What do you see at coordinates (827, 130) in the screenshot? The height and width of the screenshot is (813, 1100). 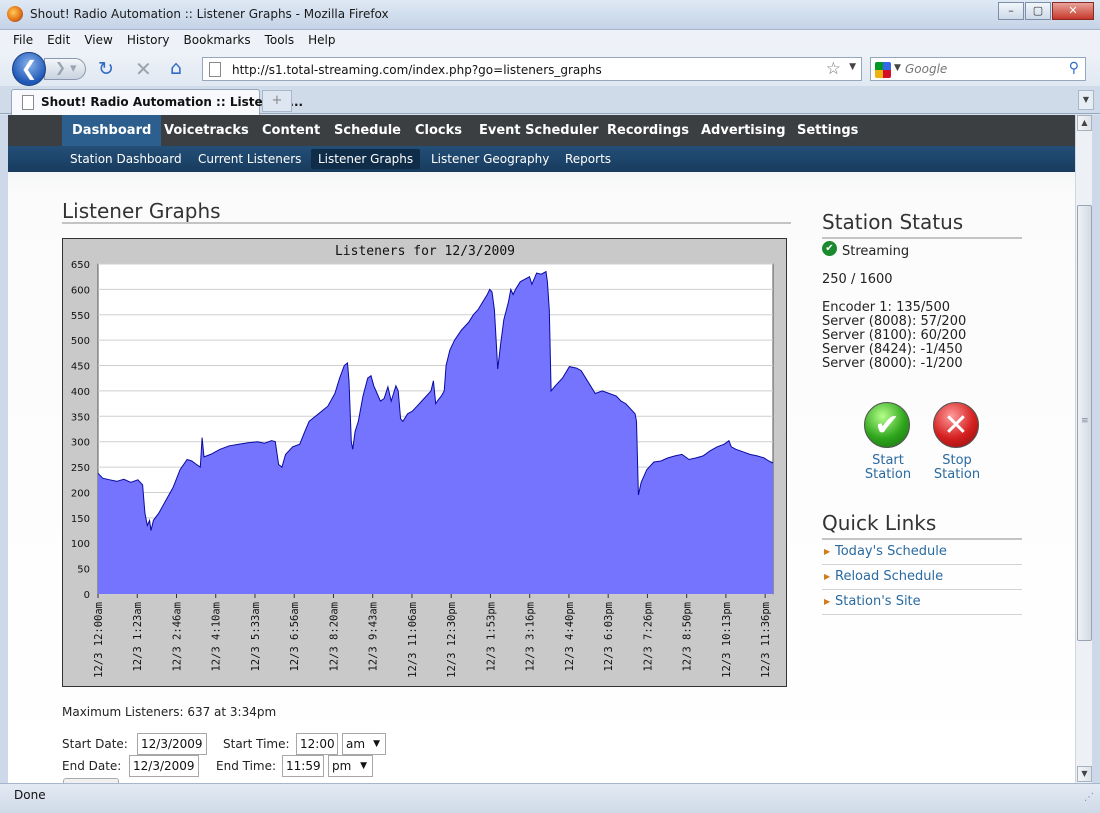 I see `nav-settings: Settings` at bounding box center [827, 130].